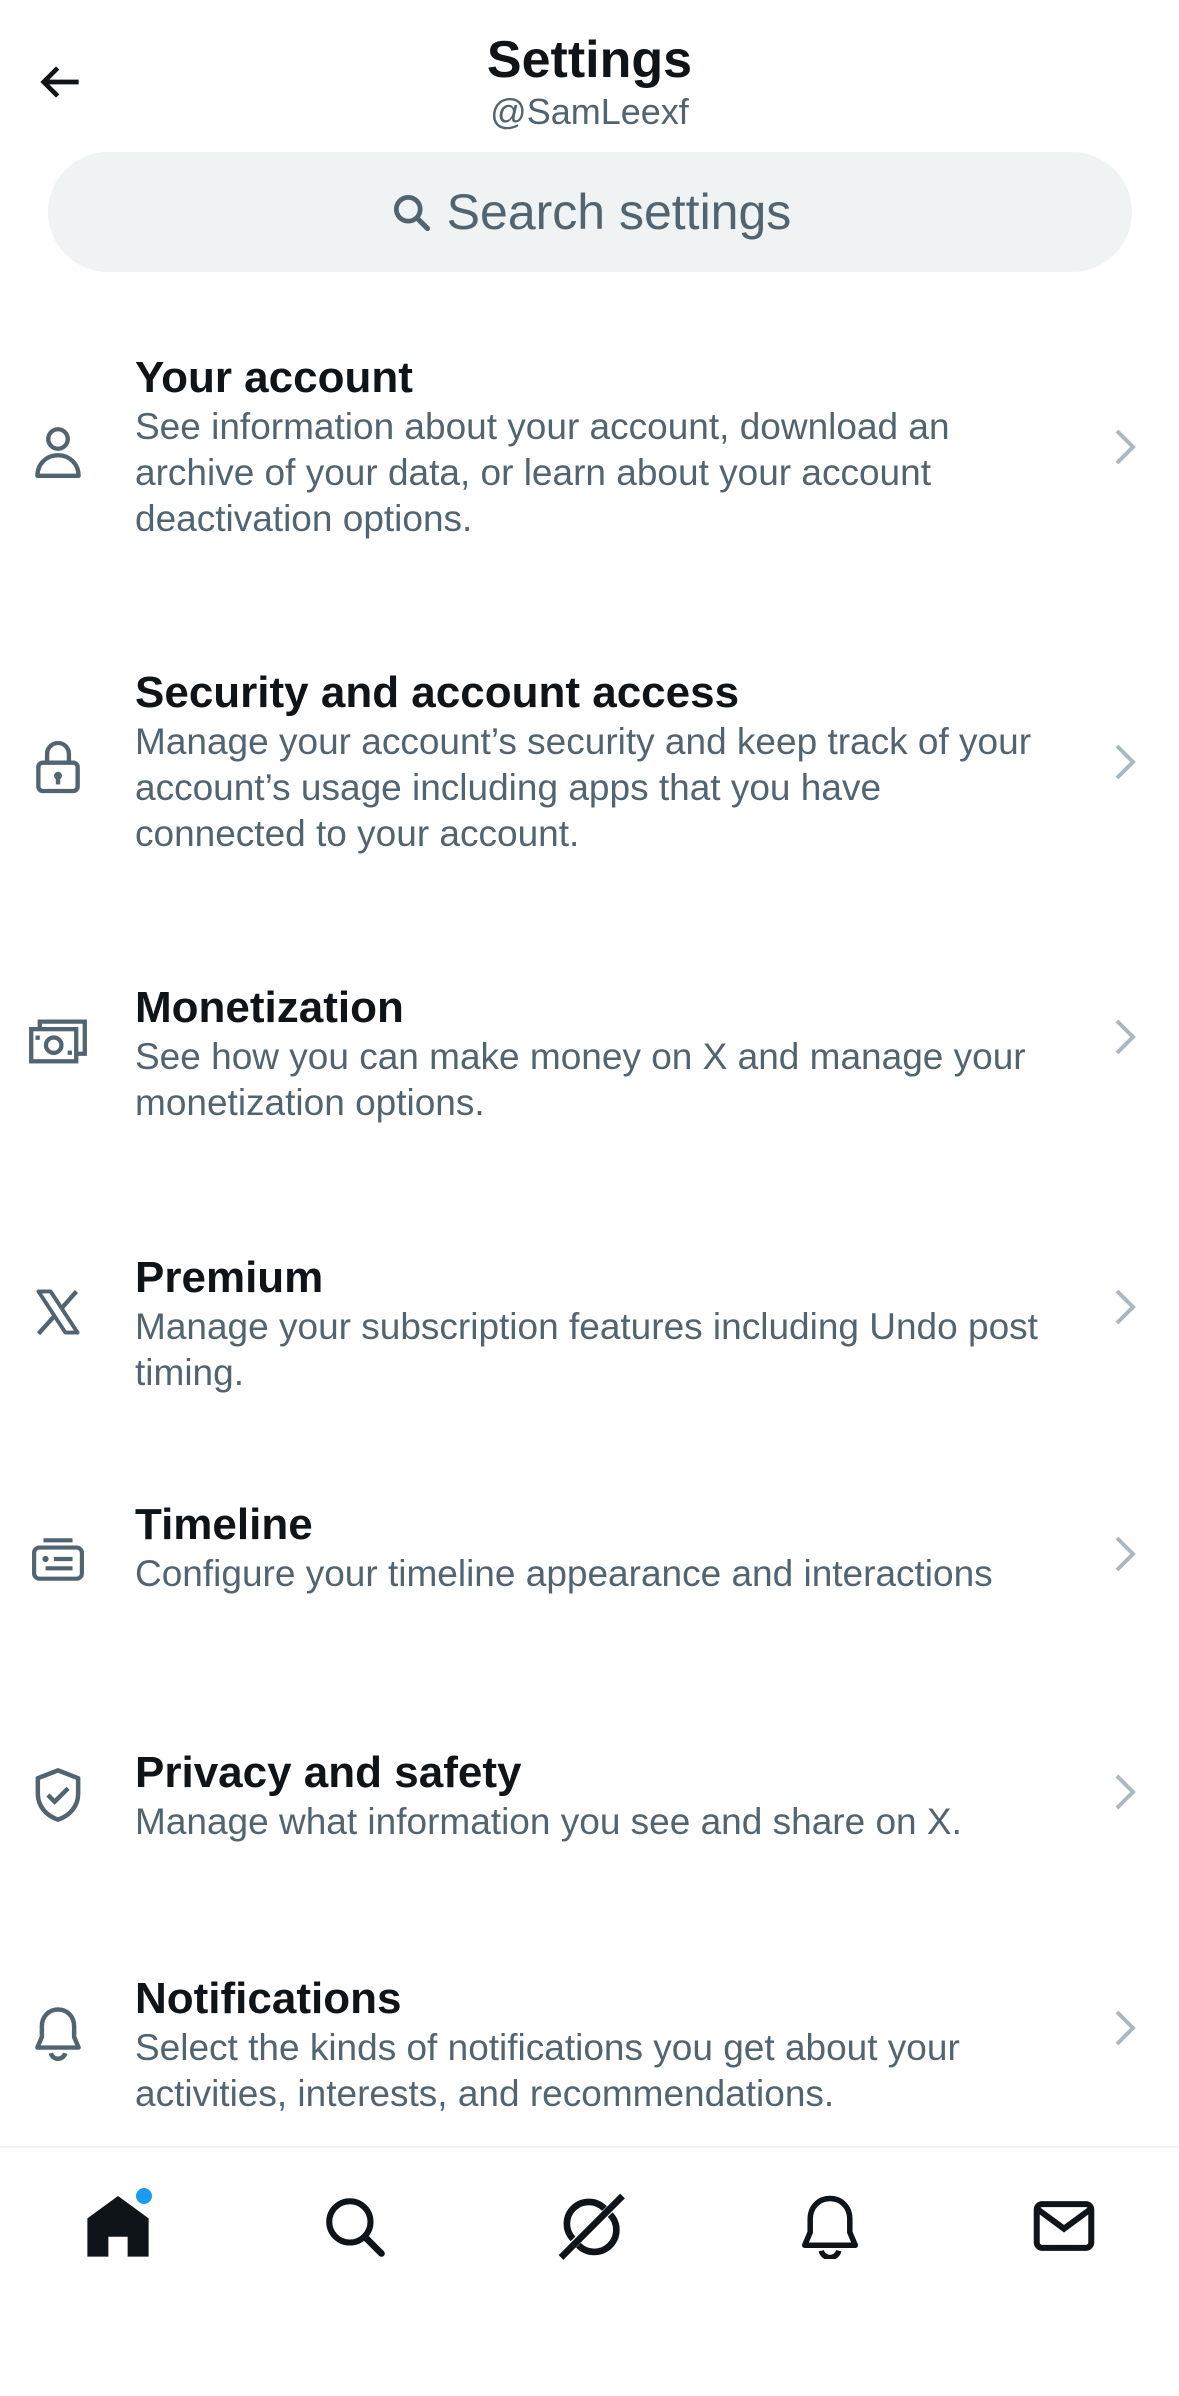 The width and height of the screenshot is (1179, 2396). Describe the element at coordinates (58, 452) in the screenshot. I see `person-icon` at that location.